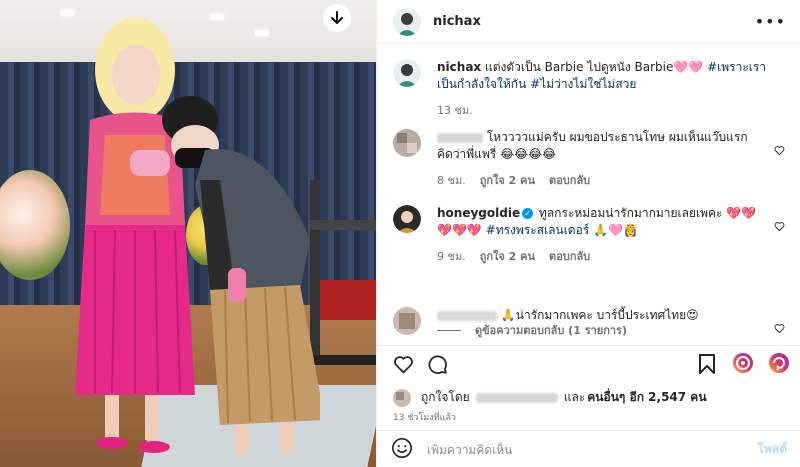  What do you see at coordinates (516, 397) in the screenshot?
I see `blurred-liker-name` at bounding box center [516, 397].